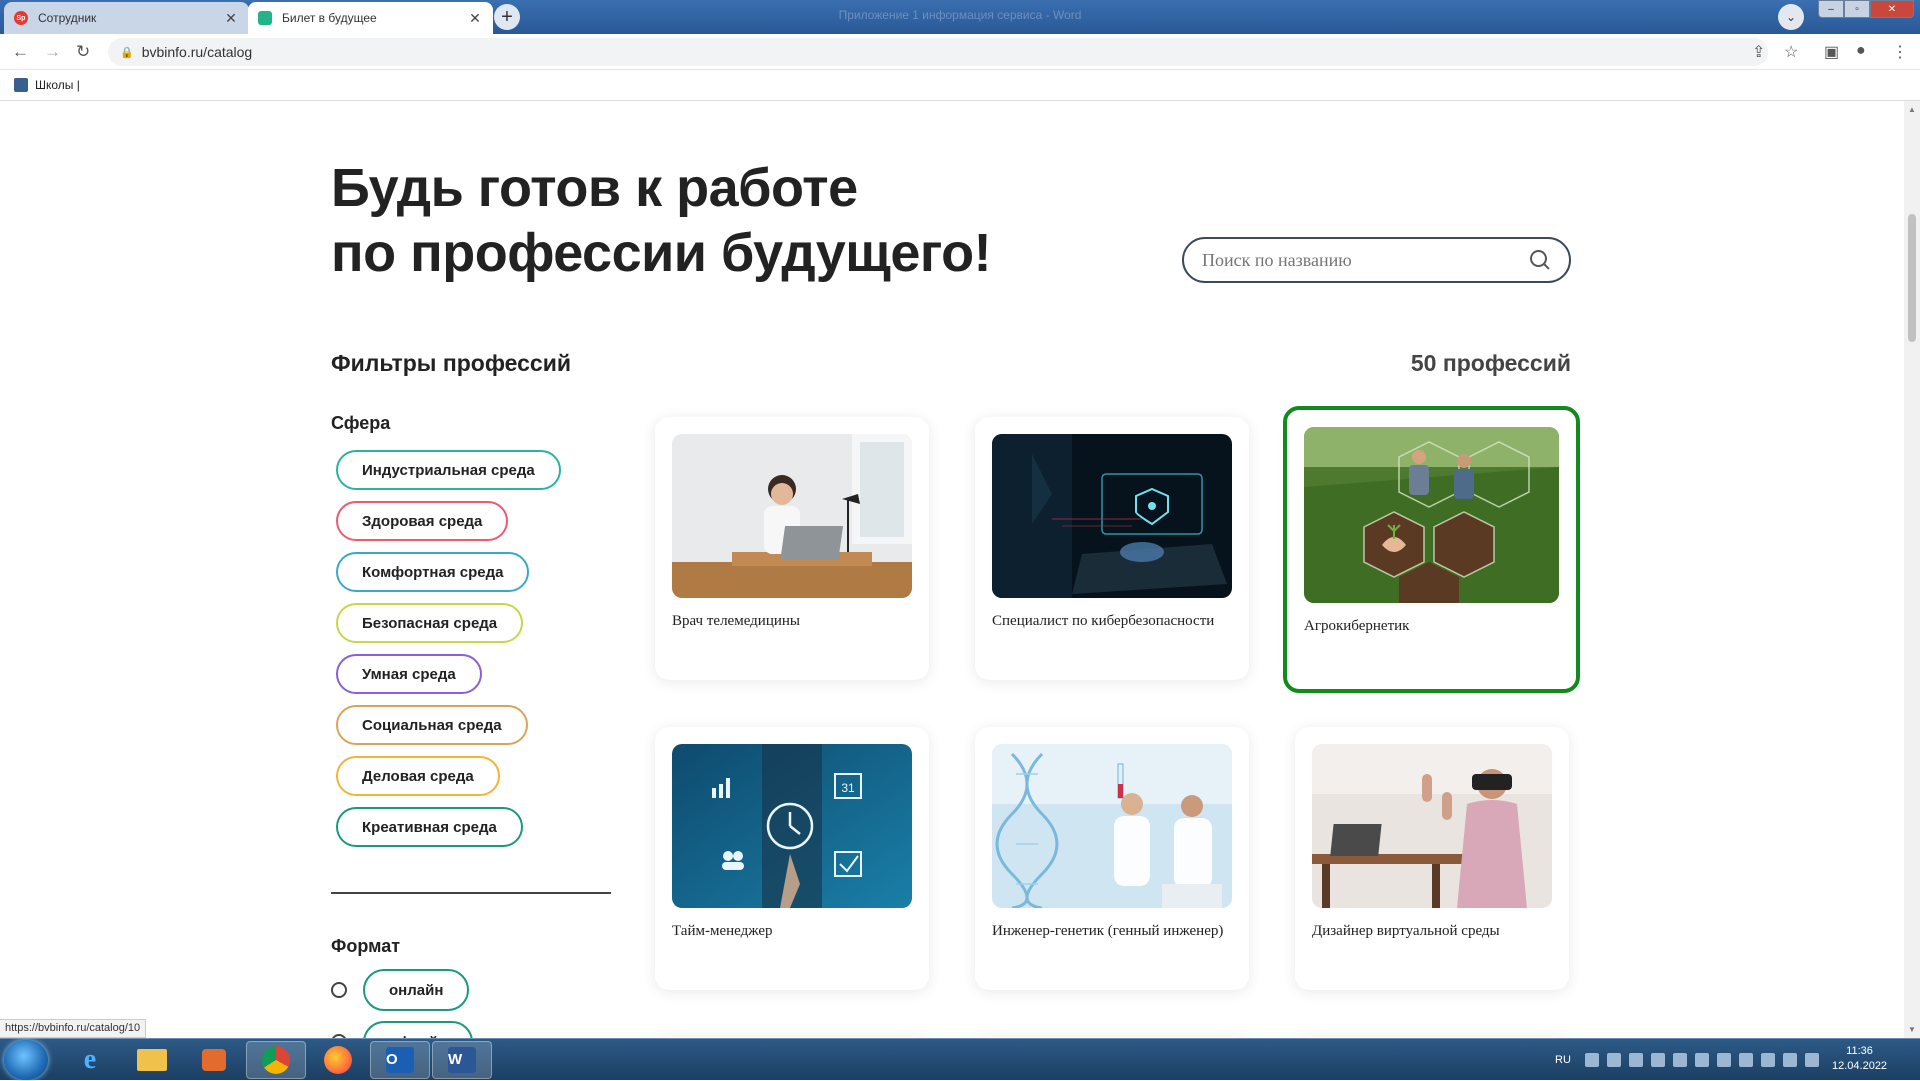 The height and width of the screenshot is (1081, 1920). What do you see at coordinates (57, 85) in the screenshot?
I see `bookmark-shkoly: Школы |` at bounding box center [57, 85].